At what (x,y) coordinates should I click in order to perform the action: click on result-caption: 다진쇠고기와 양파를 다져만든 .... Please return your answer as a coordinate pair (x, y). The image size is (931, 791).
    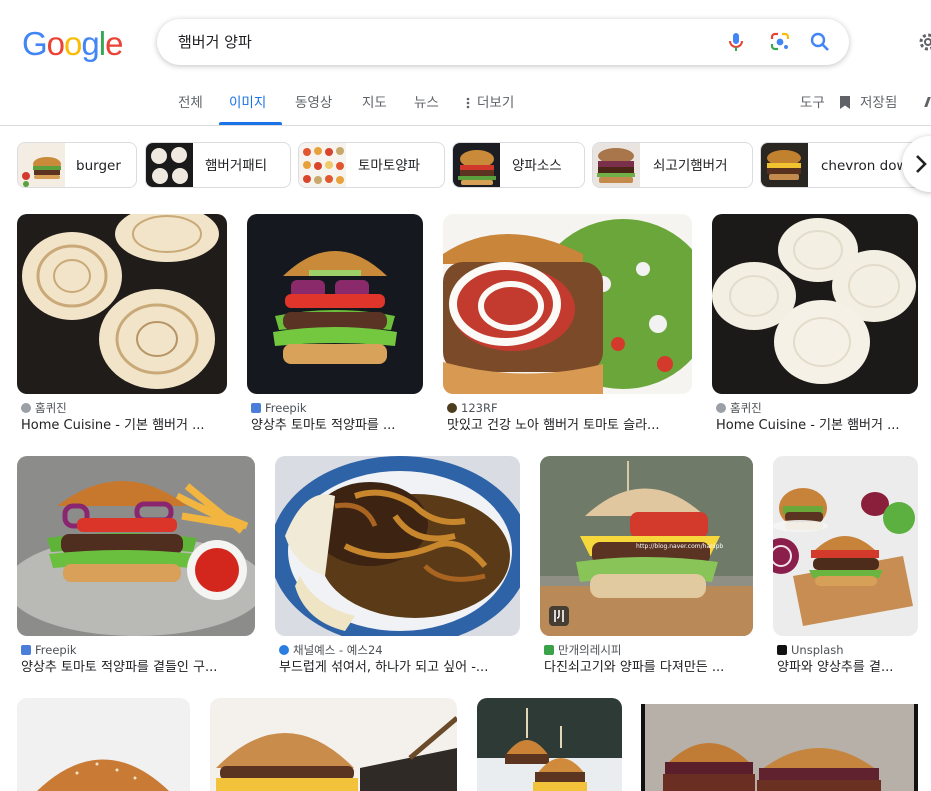
    Looking at the image, I should click on (648, 668).